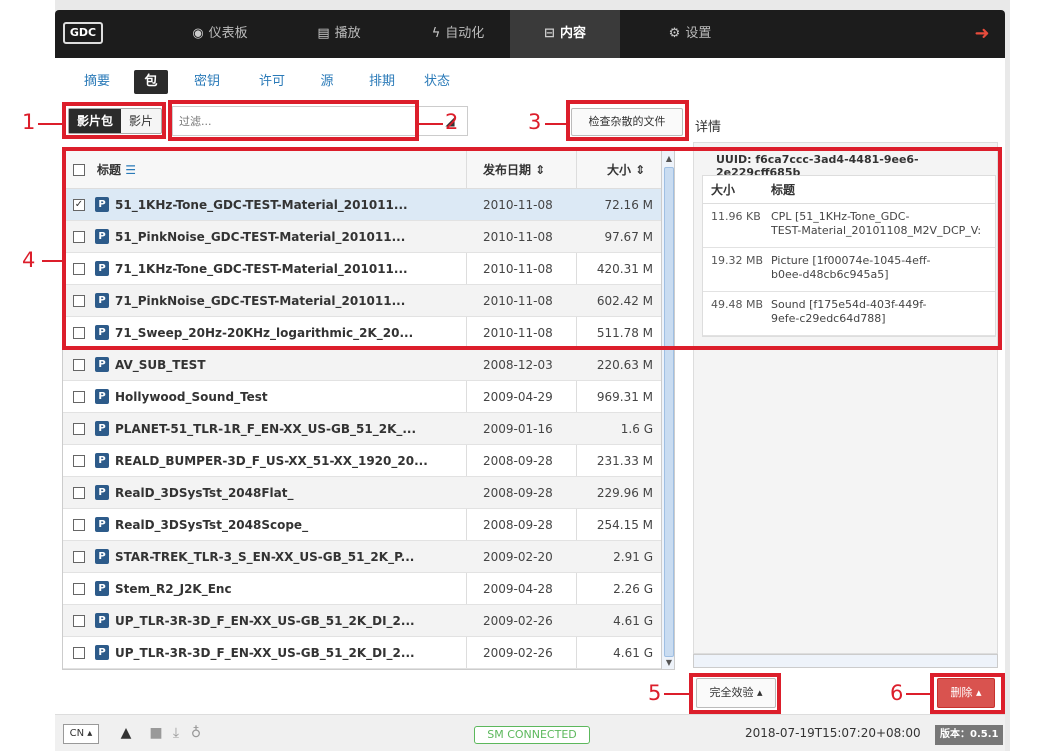 The width and height of the screenshot is (1038, 751). I want to click on bolt-icon: ϟ, so click(436, 33).